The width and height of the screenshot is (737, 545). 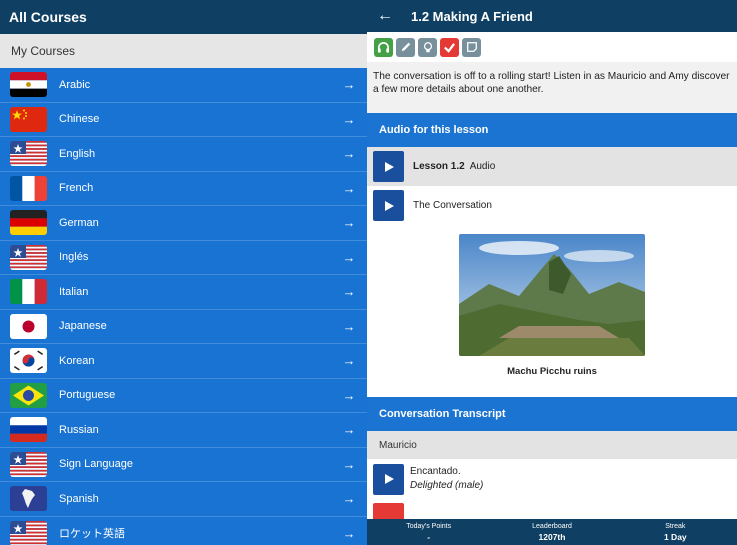 I want to click on audio-item-text: The Conversation, so click(x=452, y=205).